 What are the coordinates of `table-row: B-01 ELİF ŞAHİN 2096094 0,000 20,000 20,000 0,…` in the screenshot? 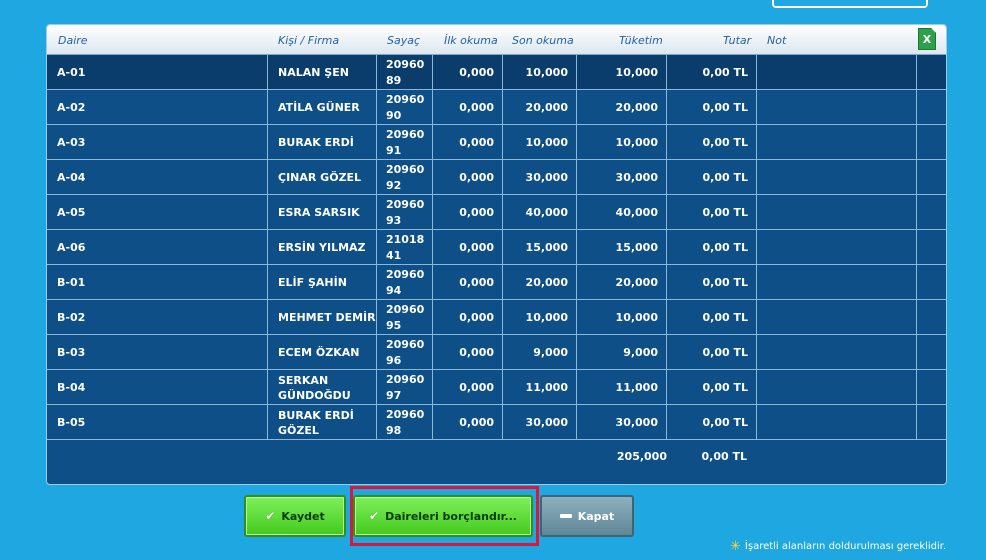 It's located at (496, 282).